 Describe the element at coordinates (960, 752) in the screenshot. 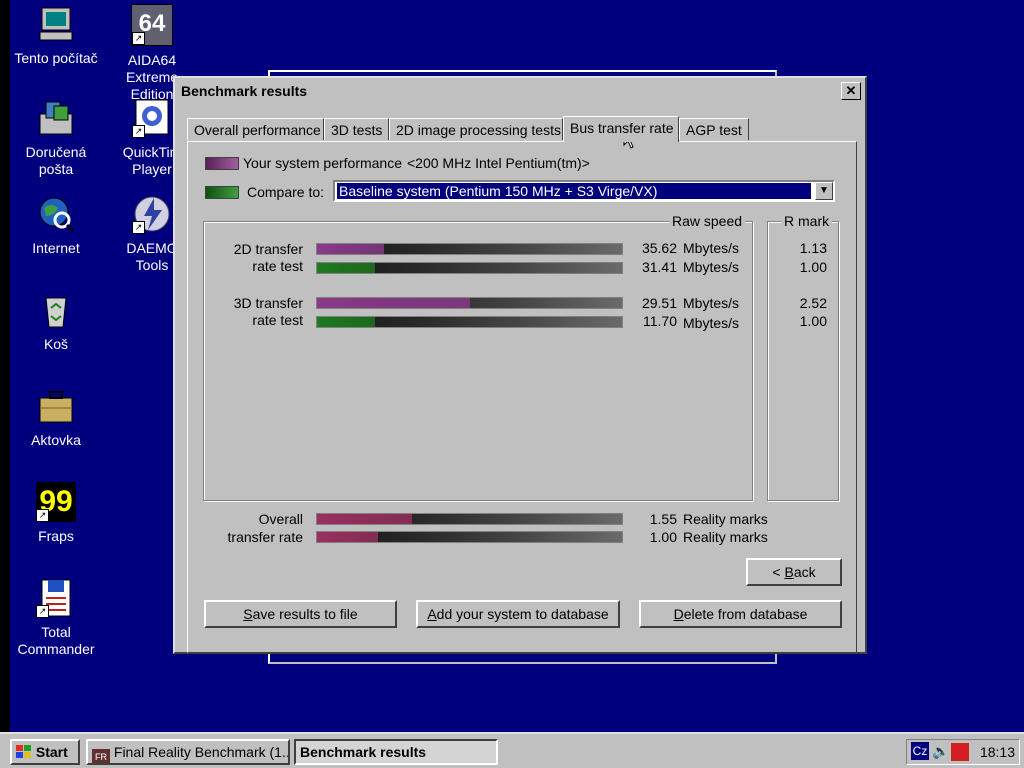

I see `fraps-tray-icon` at that location.